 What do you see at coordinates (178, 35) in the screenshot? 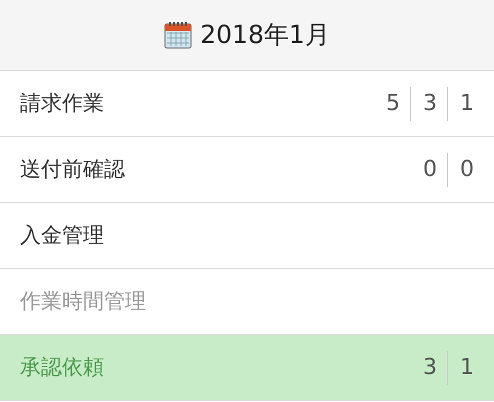
I see `calendar-icon` at bounding box center [178, 35].